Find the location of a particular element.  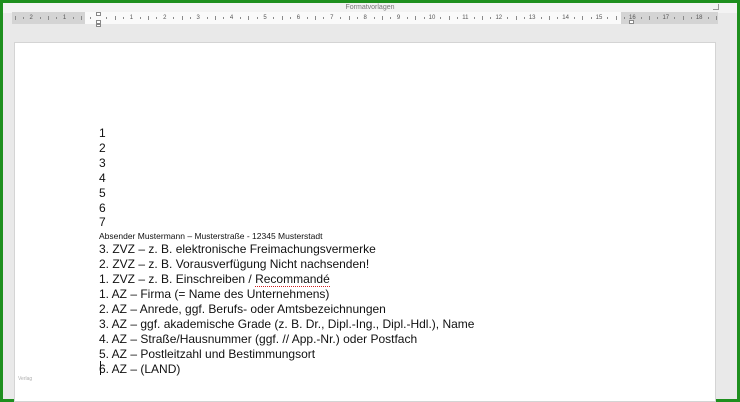

ruler-number: 8 is located at coordinates (365, 18).